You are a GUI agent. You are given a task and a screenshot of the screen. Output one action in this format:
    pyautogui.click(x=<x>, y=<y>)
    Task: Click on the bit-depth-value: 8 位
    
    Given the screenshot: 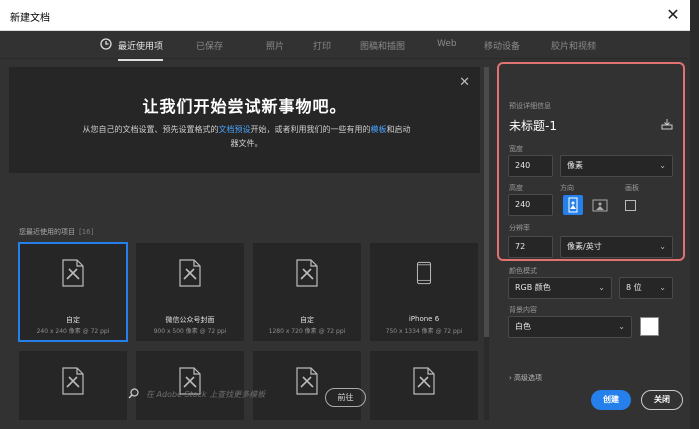 What is the action you would take?
    pyautogui.click(x=634, y=287)
    